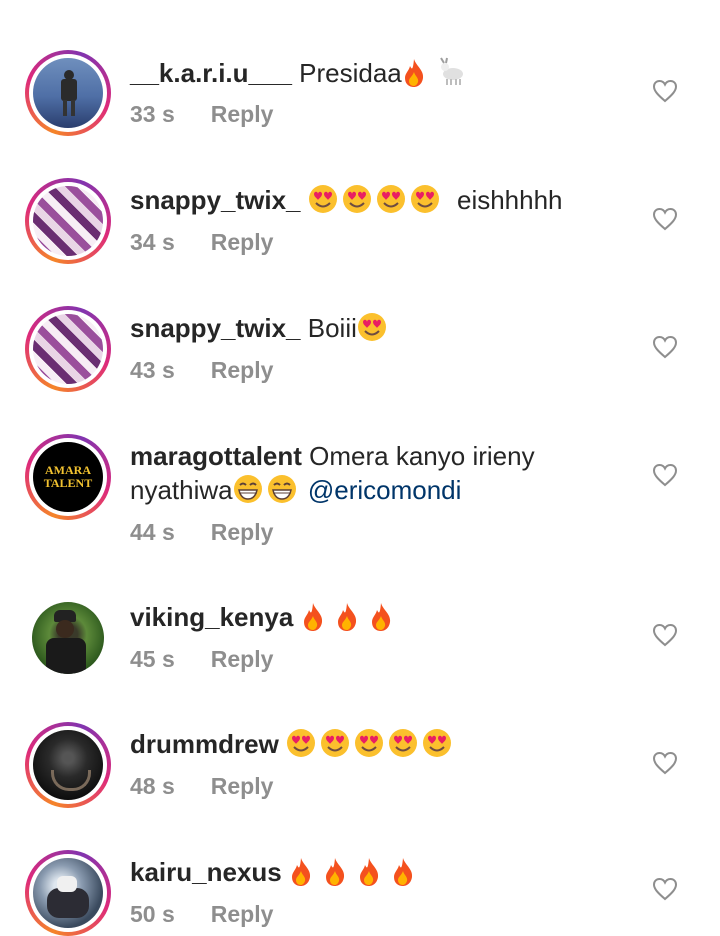 The height and width of the screenshot is (936, 720). I want to click on story-ring: AMARA TALENT, so click(68, 477).